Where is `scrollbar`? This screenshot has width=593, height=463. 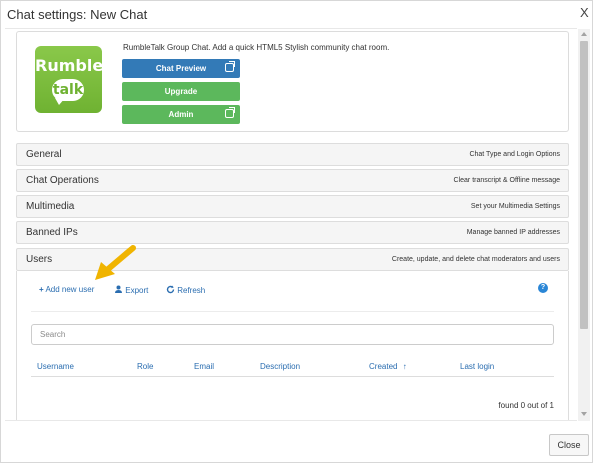 scrollbar is located at coordinates (584, 225).